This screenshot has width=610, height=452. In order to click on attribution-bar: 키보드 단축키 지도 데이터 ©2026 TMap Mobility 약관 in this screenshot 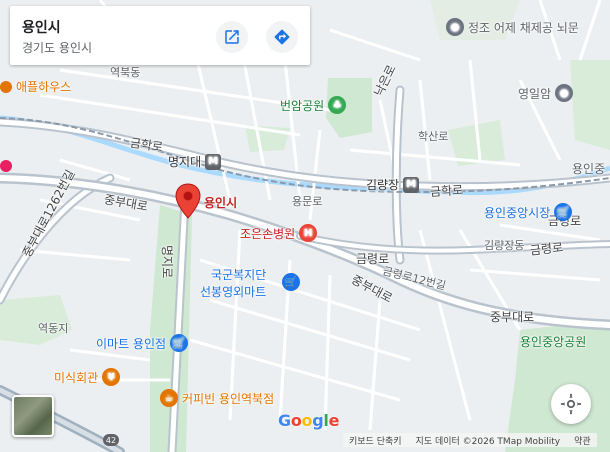, I will do `click(470, 440)`.